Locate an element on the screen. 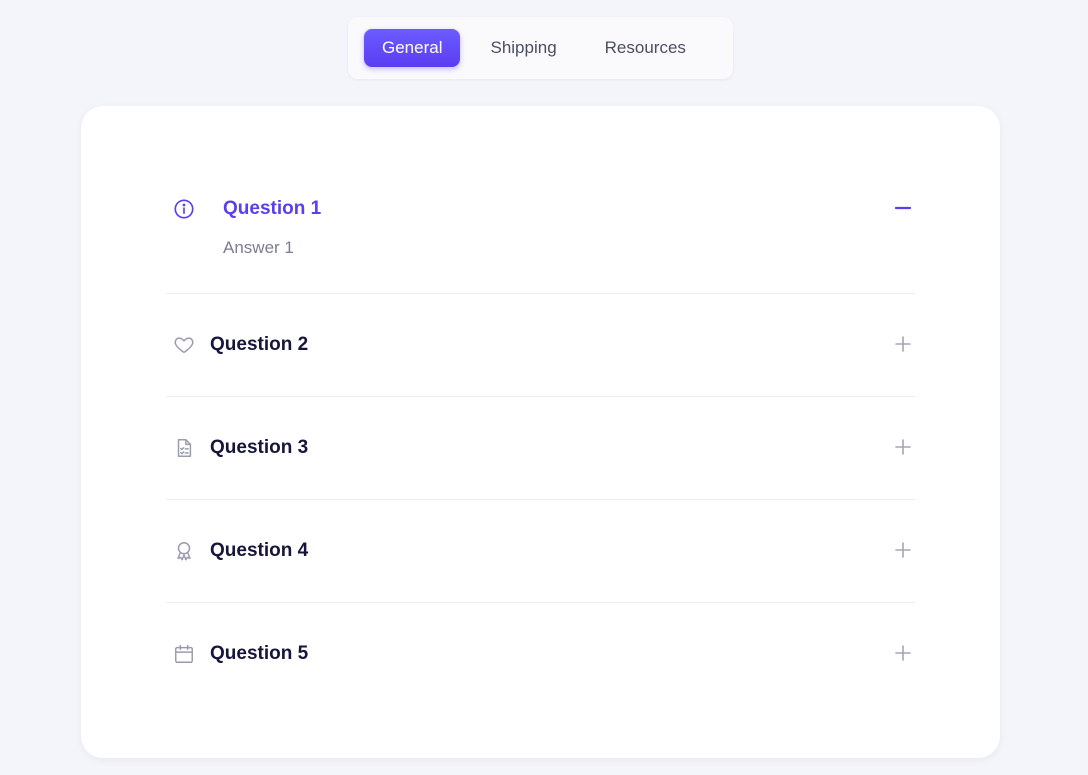 The height and width of the screenshot is (775, 1088). faq-item-2: Question 2 is located at coordinates (540, 345).